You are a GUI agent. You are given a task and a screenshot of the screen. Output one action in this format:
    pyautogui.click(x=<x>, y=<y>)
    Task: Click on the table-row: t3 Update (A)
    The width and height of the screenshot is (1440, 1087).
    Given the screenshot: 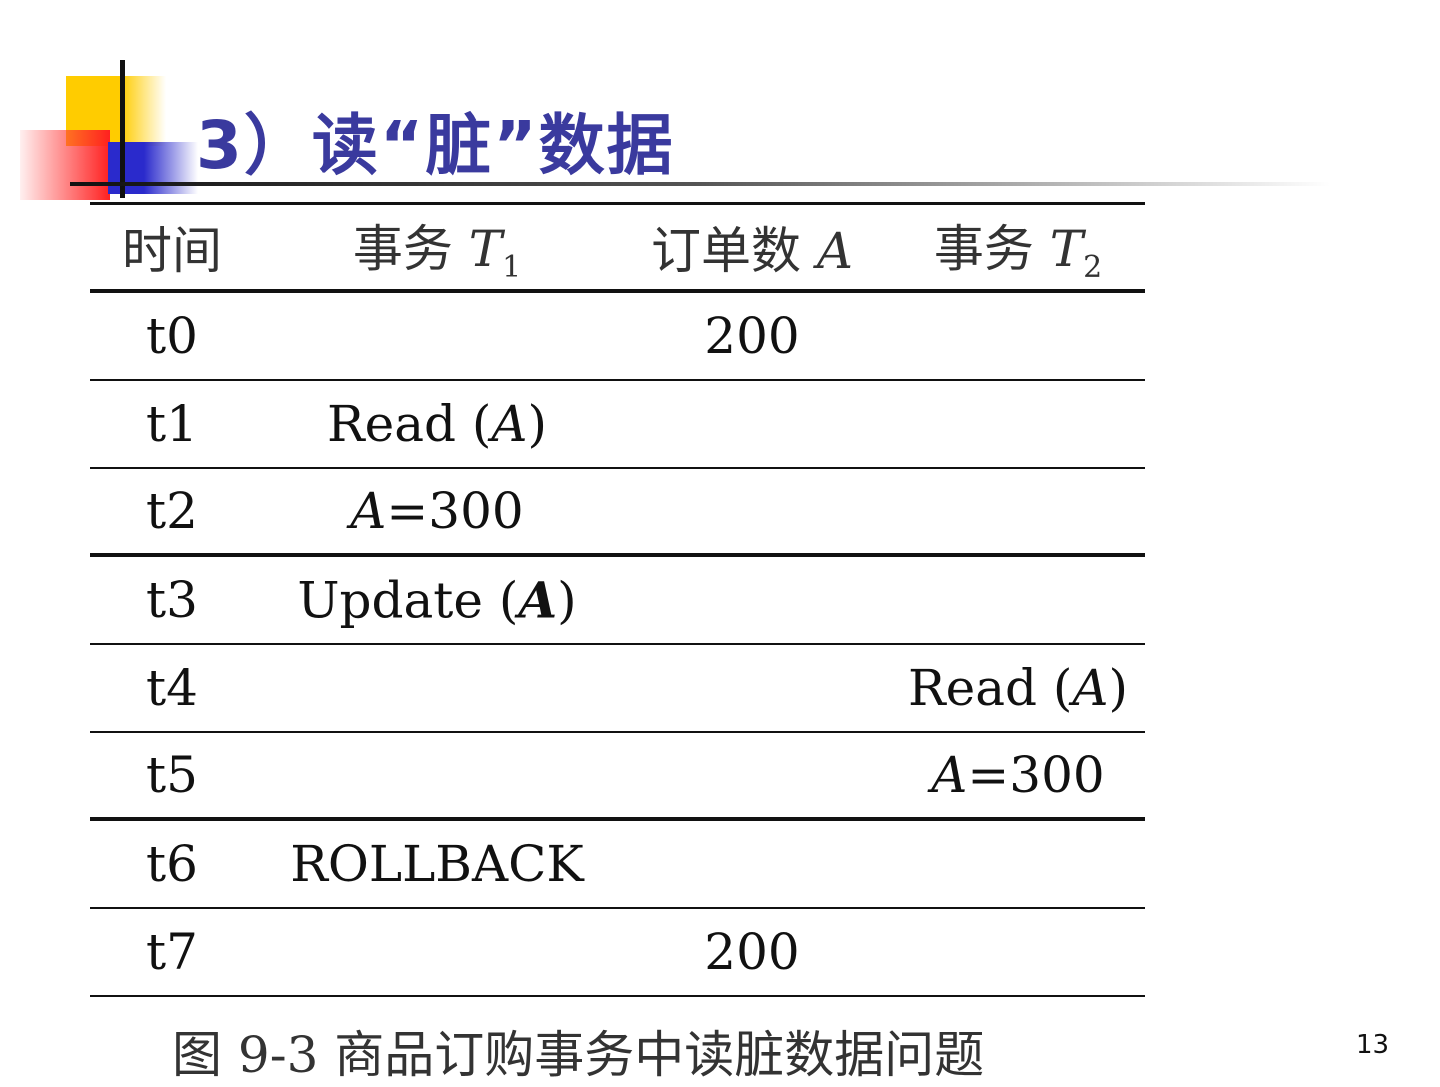 What is the action you would take?
    pyautogui.click(x=617, y=601)
    